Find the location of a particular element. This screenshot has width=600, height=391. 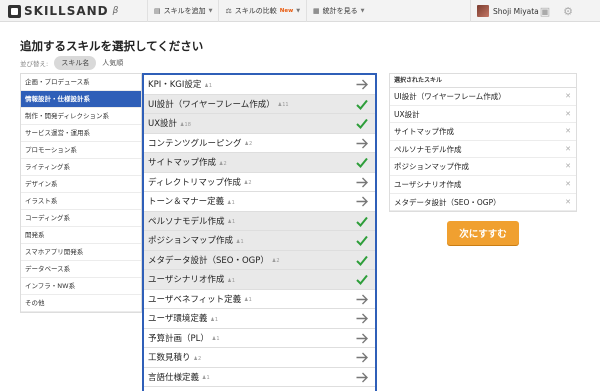

selected-skill-item: ポジションマップ作成 ✕ is located at coordinates (483, 167).